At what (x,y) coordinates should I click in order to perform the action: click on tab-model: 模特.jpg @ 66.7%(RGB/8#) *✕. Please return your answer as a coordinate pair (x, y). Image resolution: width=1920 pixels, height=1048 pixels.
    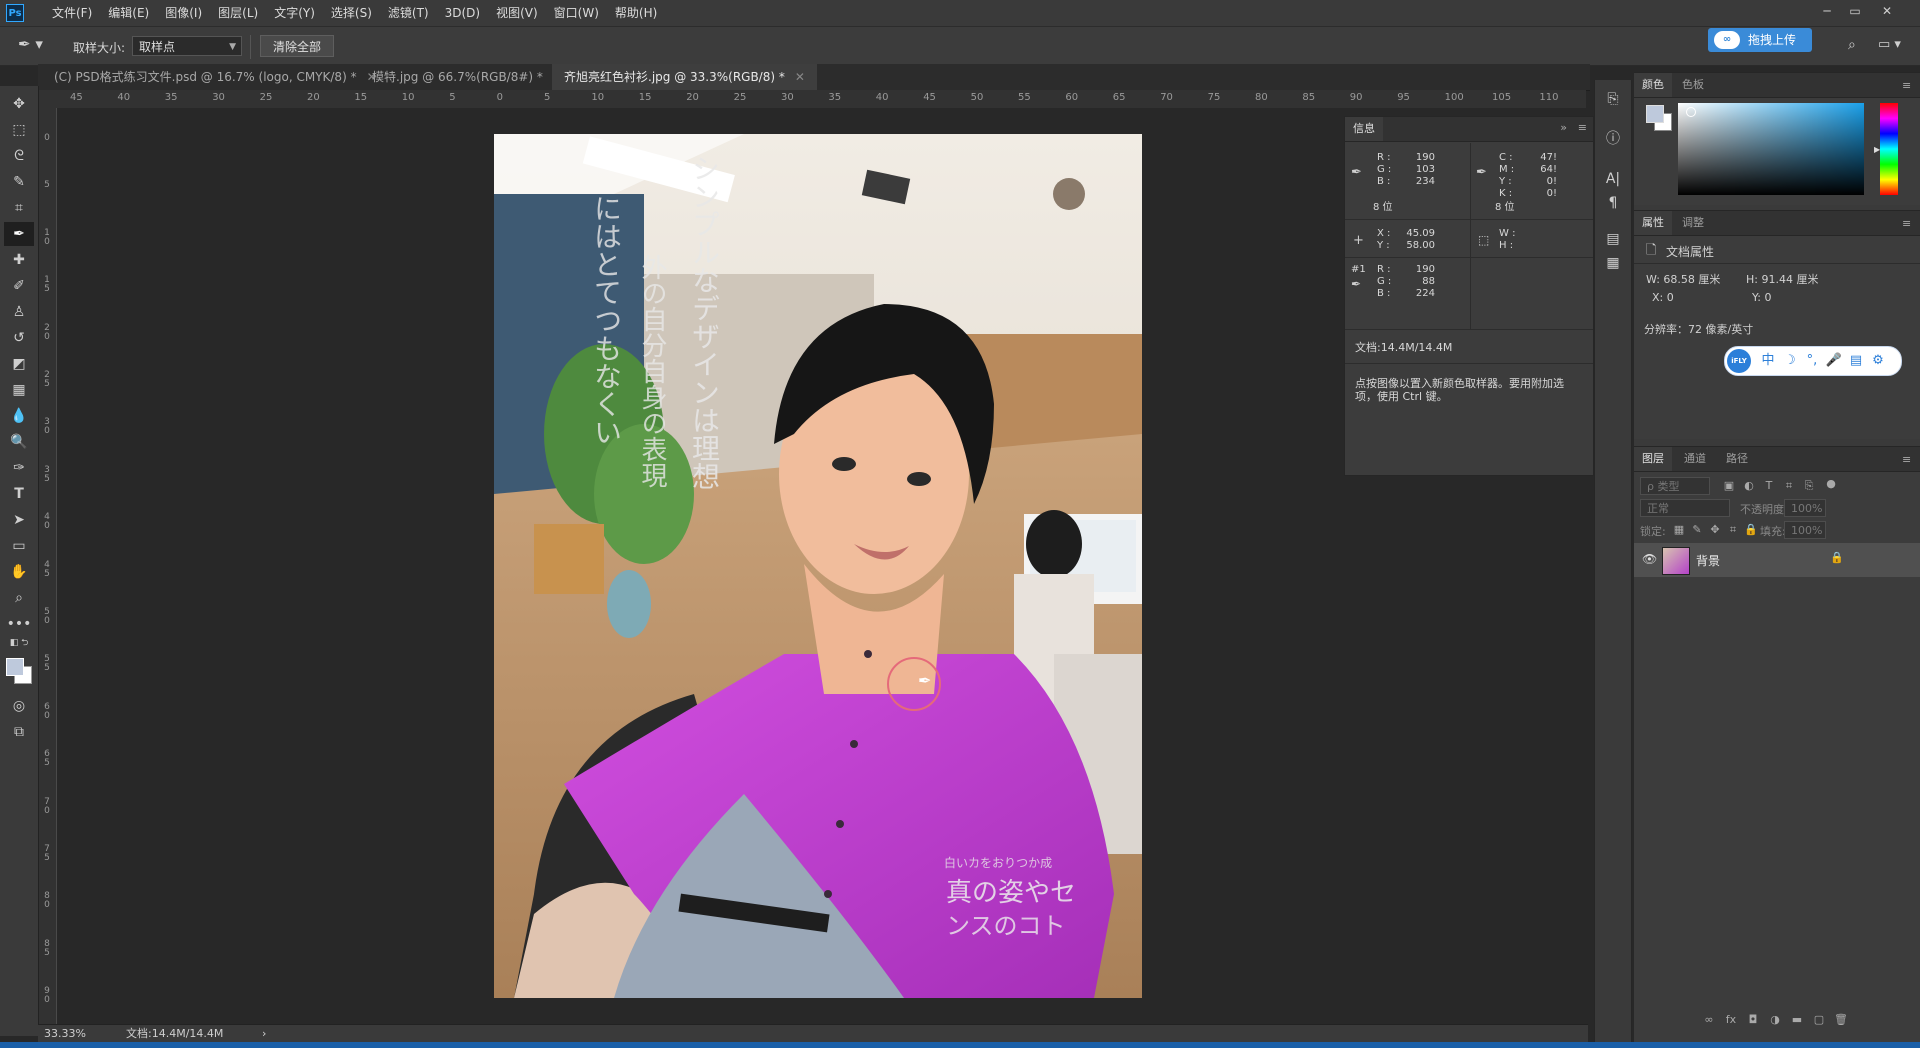
    Looking at the image, I should click on (467, 77).